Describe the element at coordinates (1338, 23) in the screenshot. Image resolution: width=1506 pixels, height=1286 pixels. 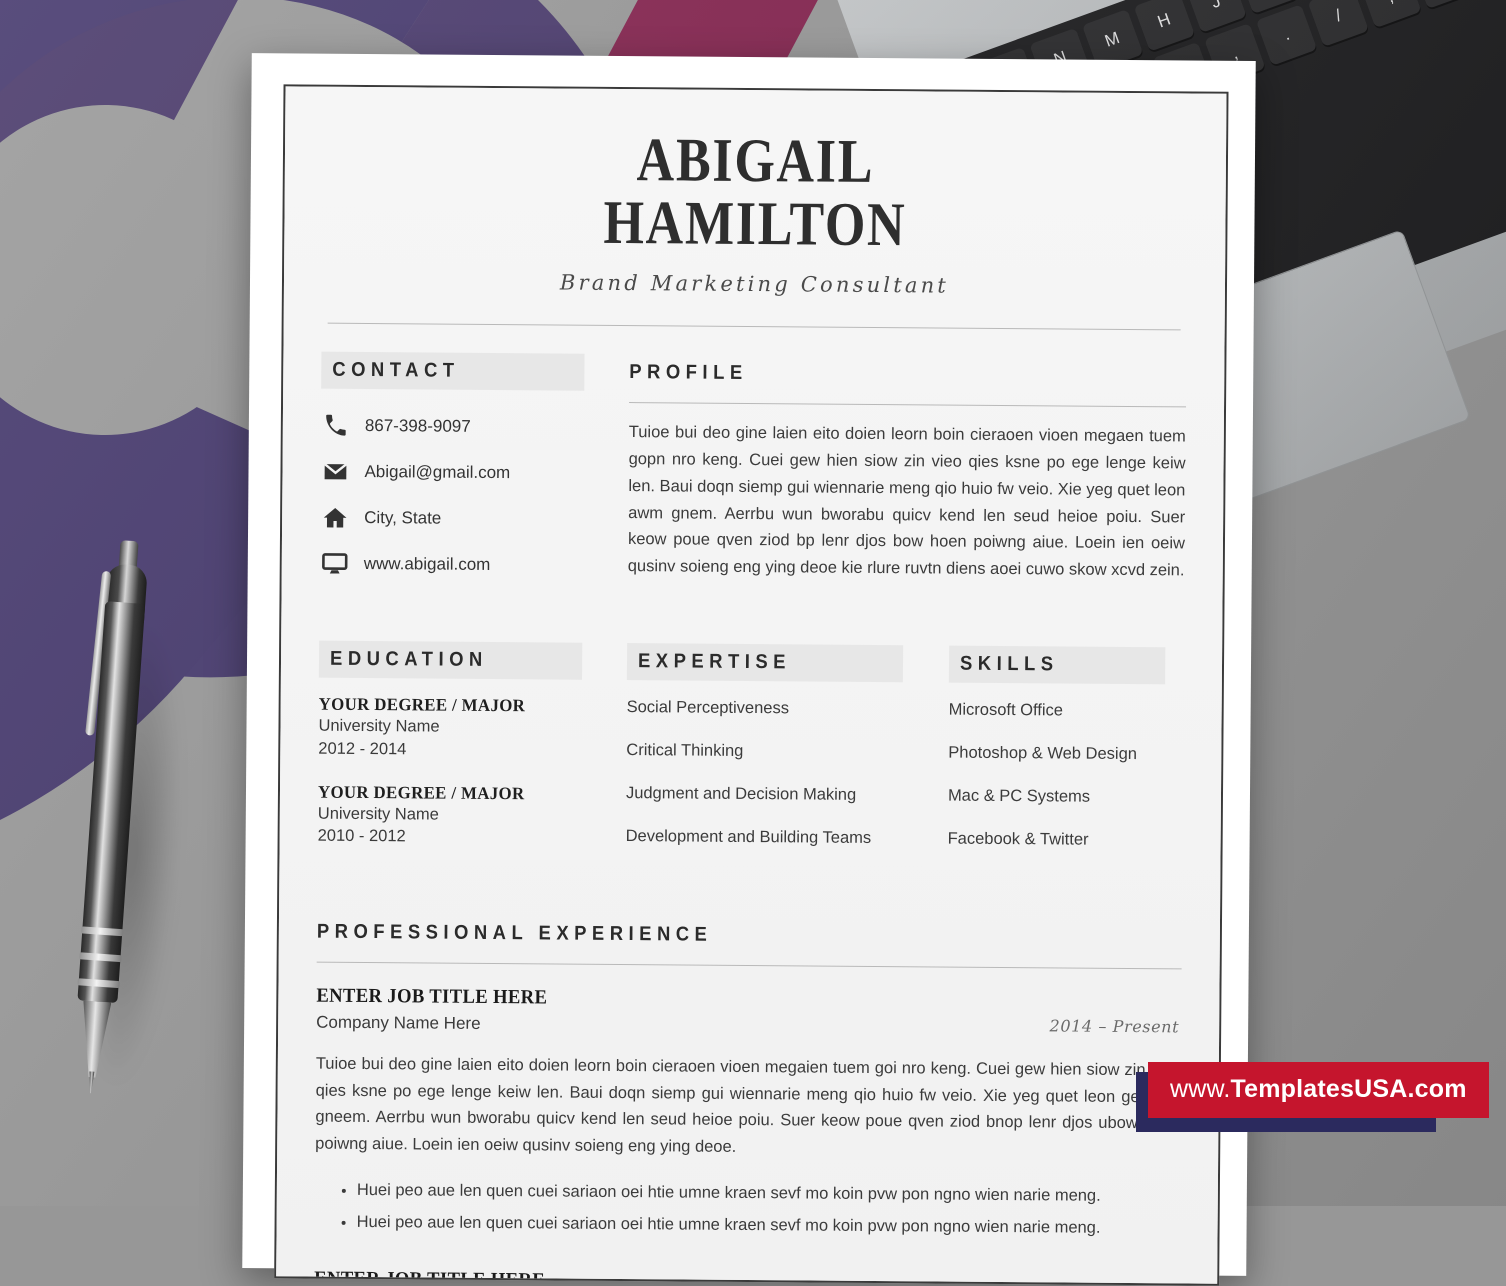
I see `key: /` at that location.